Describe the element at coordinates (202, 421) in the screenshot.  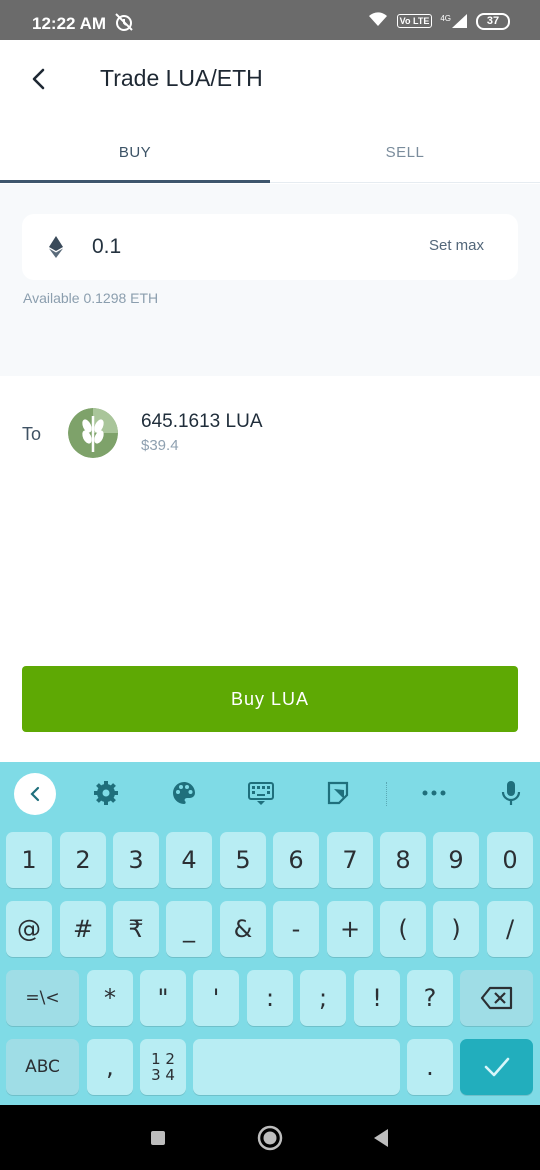
I see `token-amount: 645.1613 LUA` at that location.